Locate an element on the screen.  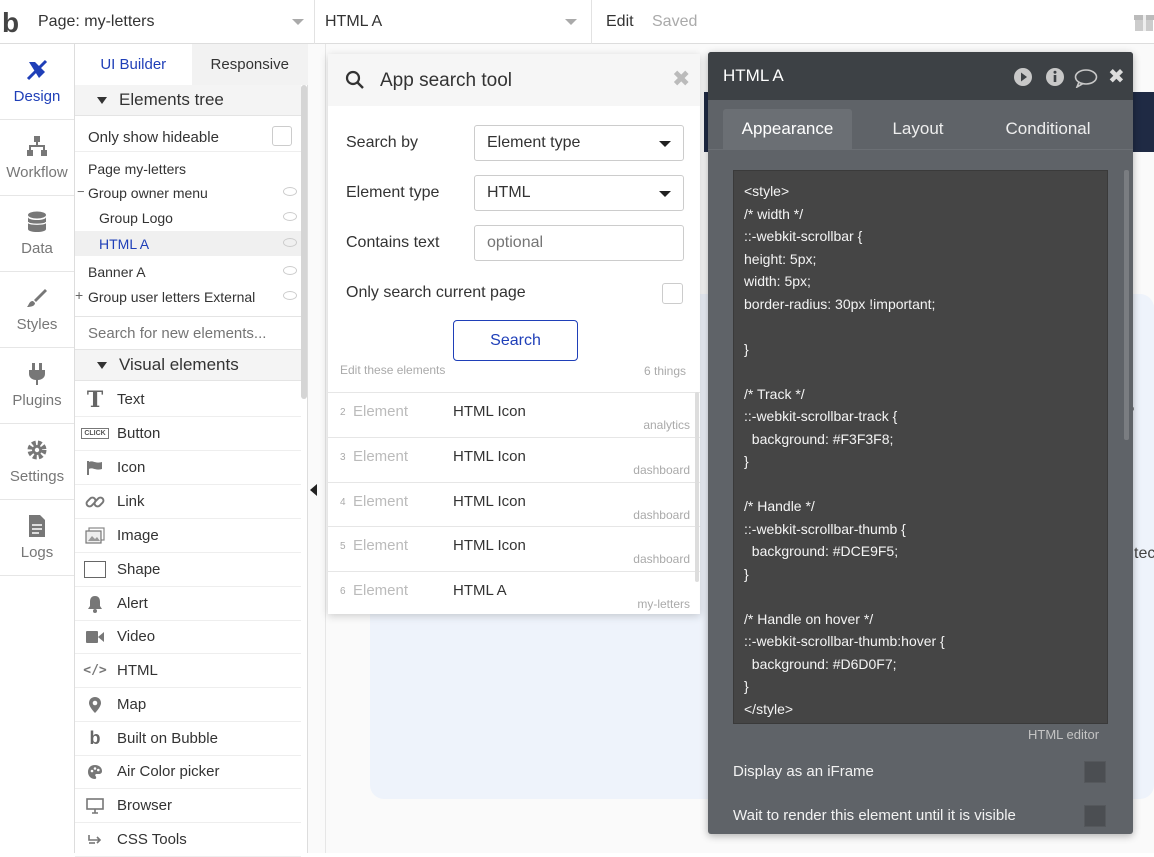
element-shape: Shape is located at coordinates (188, 570).